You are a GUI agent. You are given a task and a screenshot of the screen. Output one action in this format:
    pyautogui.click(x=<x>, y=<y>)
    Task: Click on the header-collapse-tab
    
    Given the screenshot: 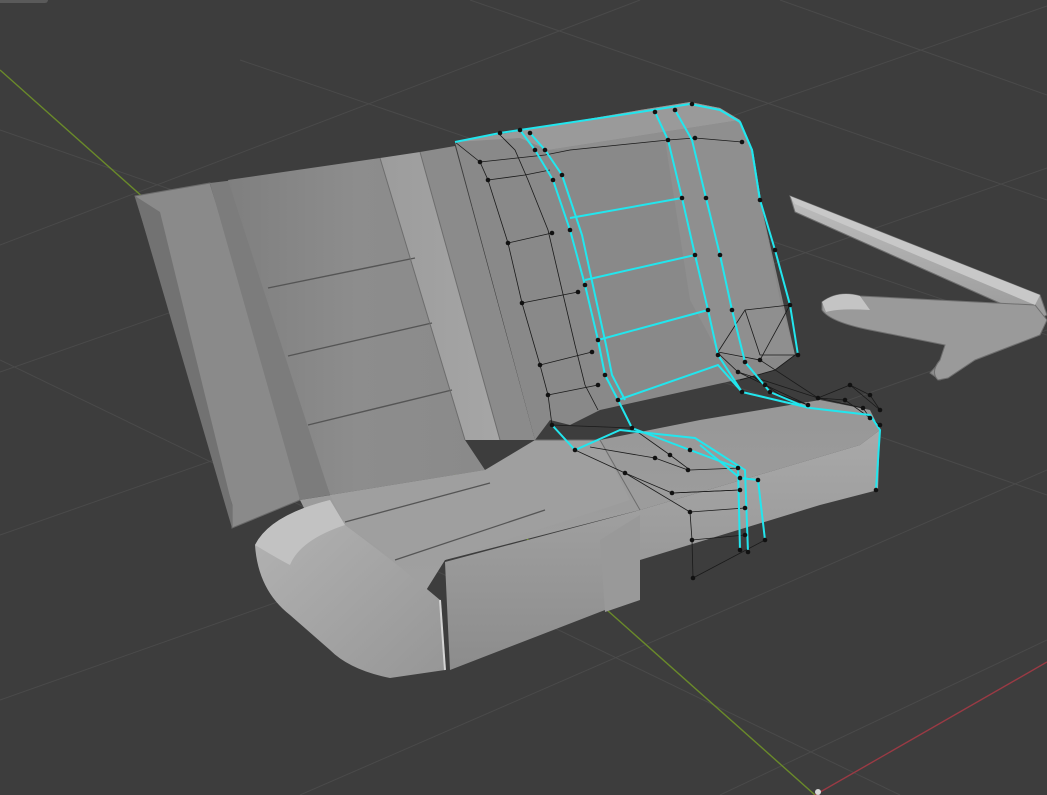 What is the action you would take?
    pyautogui.click(x=24, y=1)
    